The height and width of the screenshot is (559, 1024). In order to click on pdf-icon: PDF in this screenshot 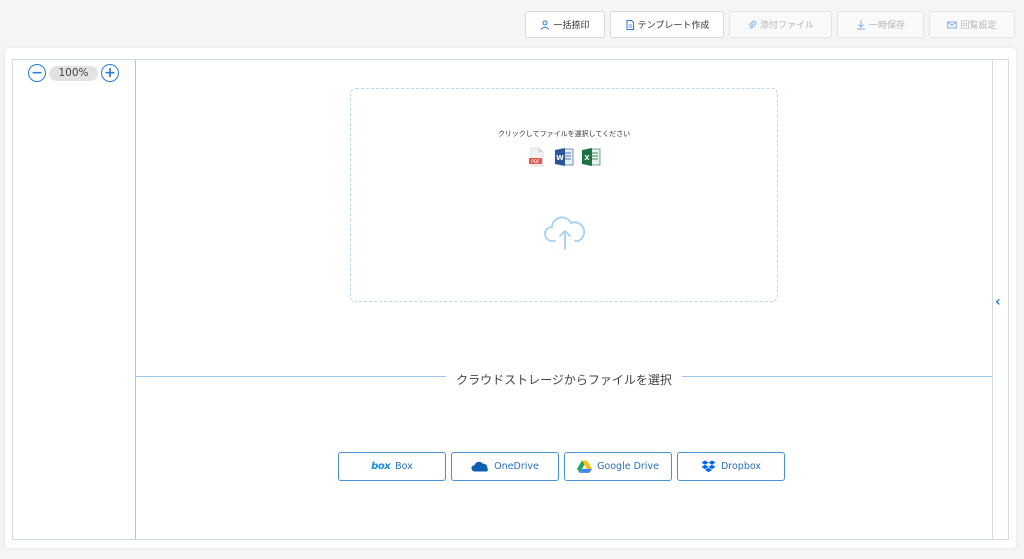, I will do `click(536, 157)`.